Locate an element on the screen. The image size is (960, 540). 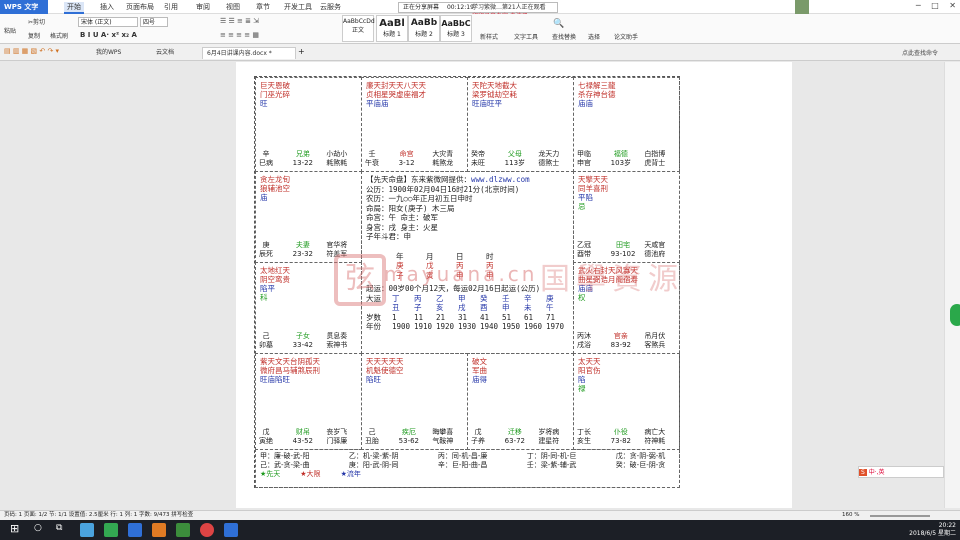
style-normal: AaBbCcDd 正文 is located at coordinates (358, 28).